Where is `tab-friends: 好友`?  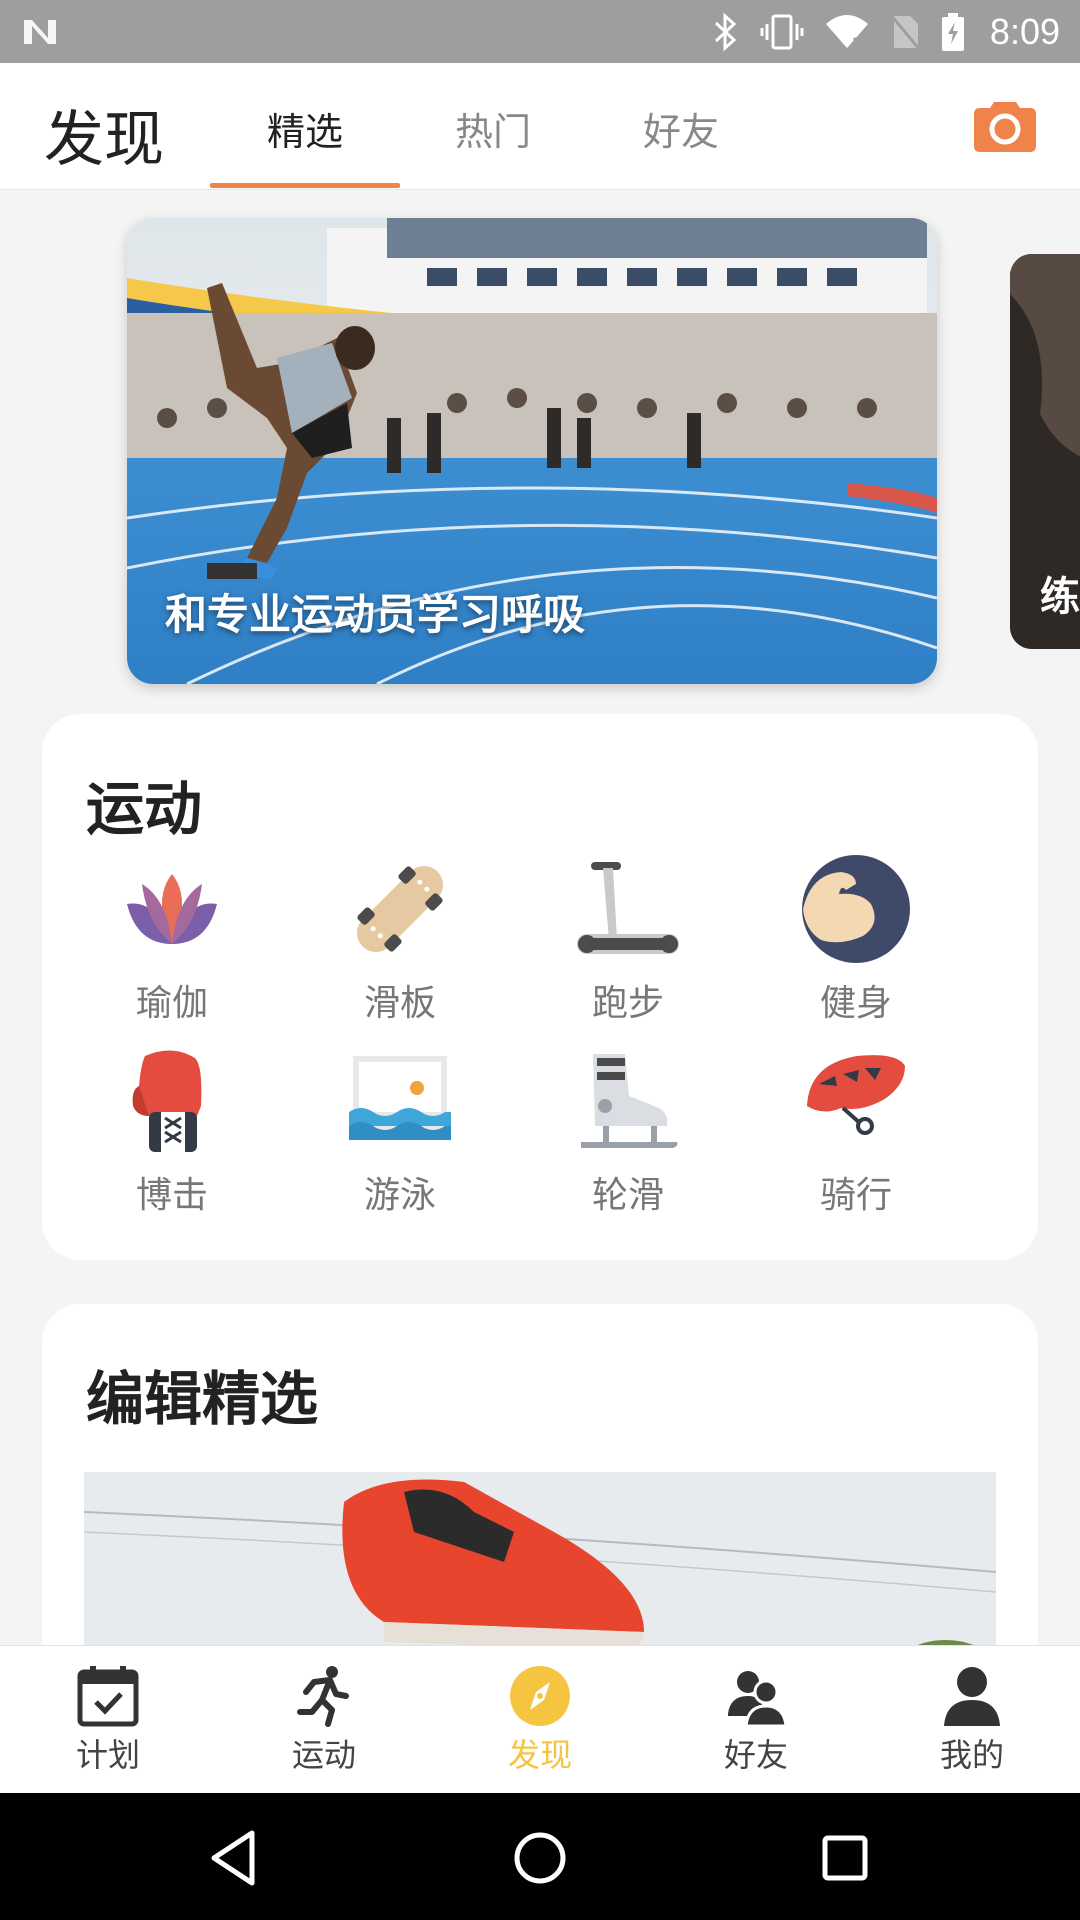 tab-friends: 好友 is located at coordinates (681, 128).